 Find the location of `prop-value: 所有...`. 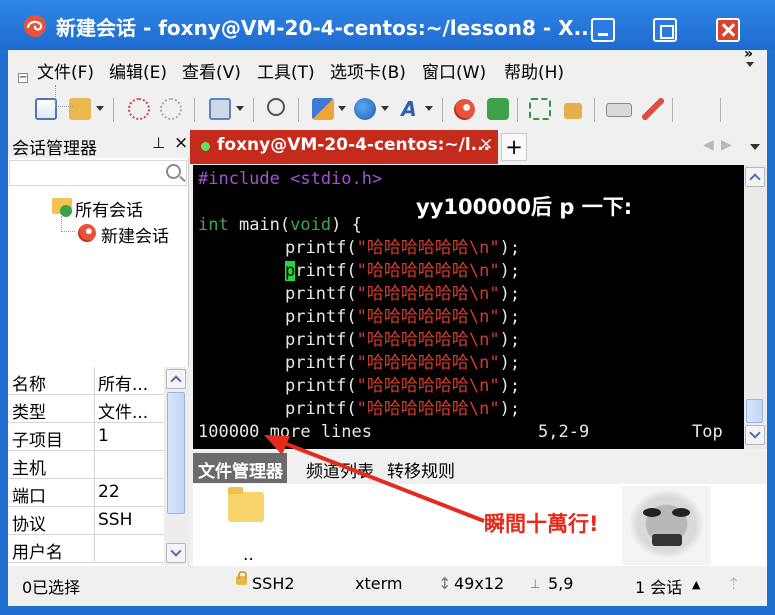

prop-value: 所有... is located at coordinates (123, 385).